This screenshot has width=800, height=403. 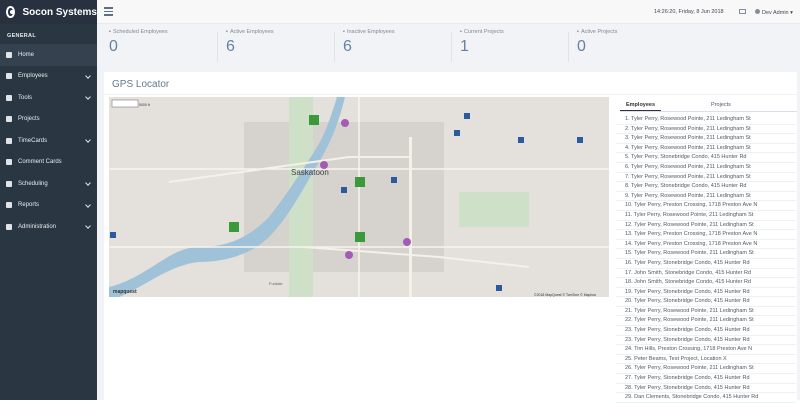 I want to click on tab-projects: Projects, so click(x=721, y=105).